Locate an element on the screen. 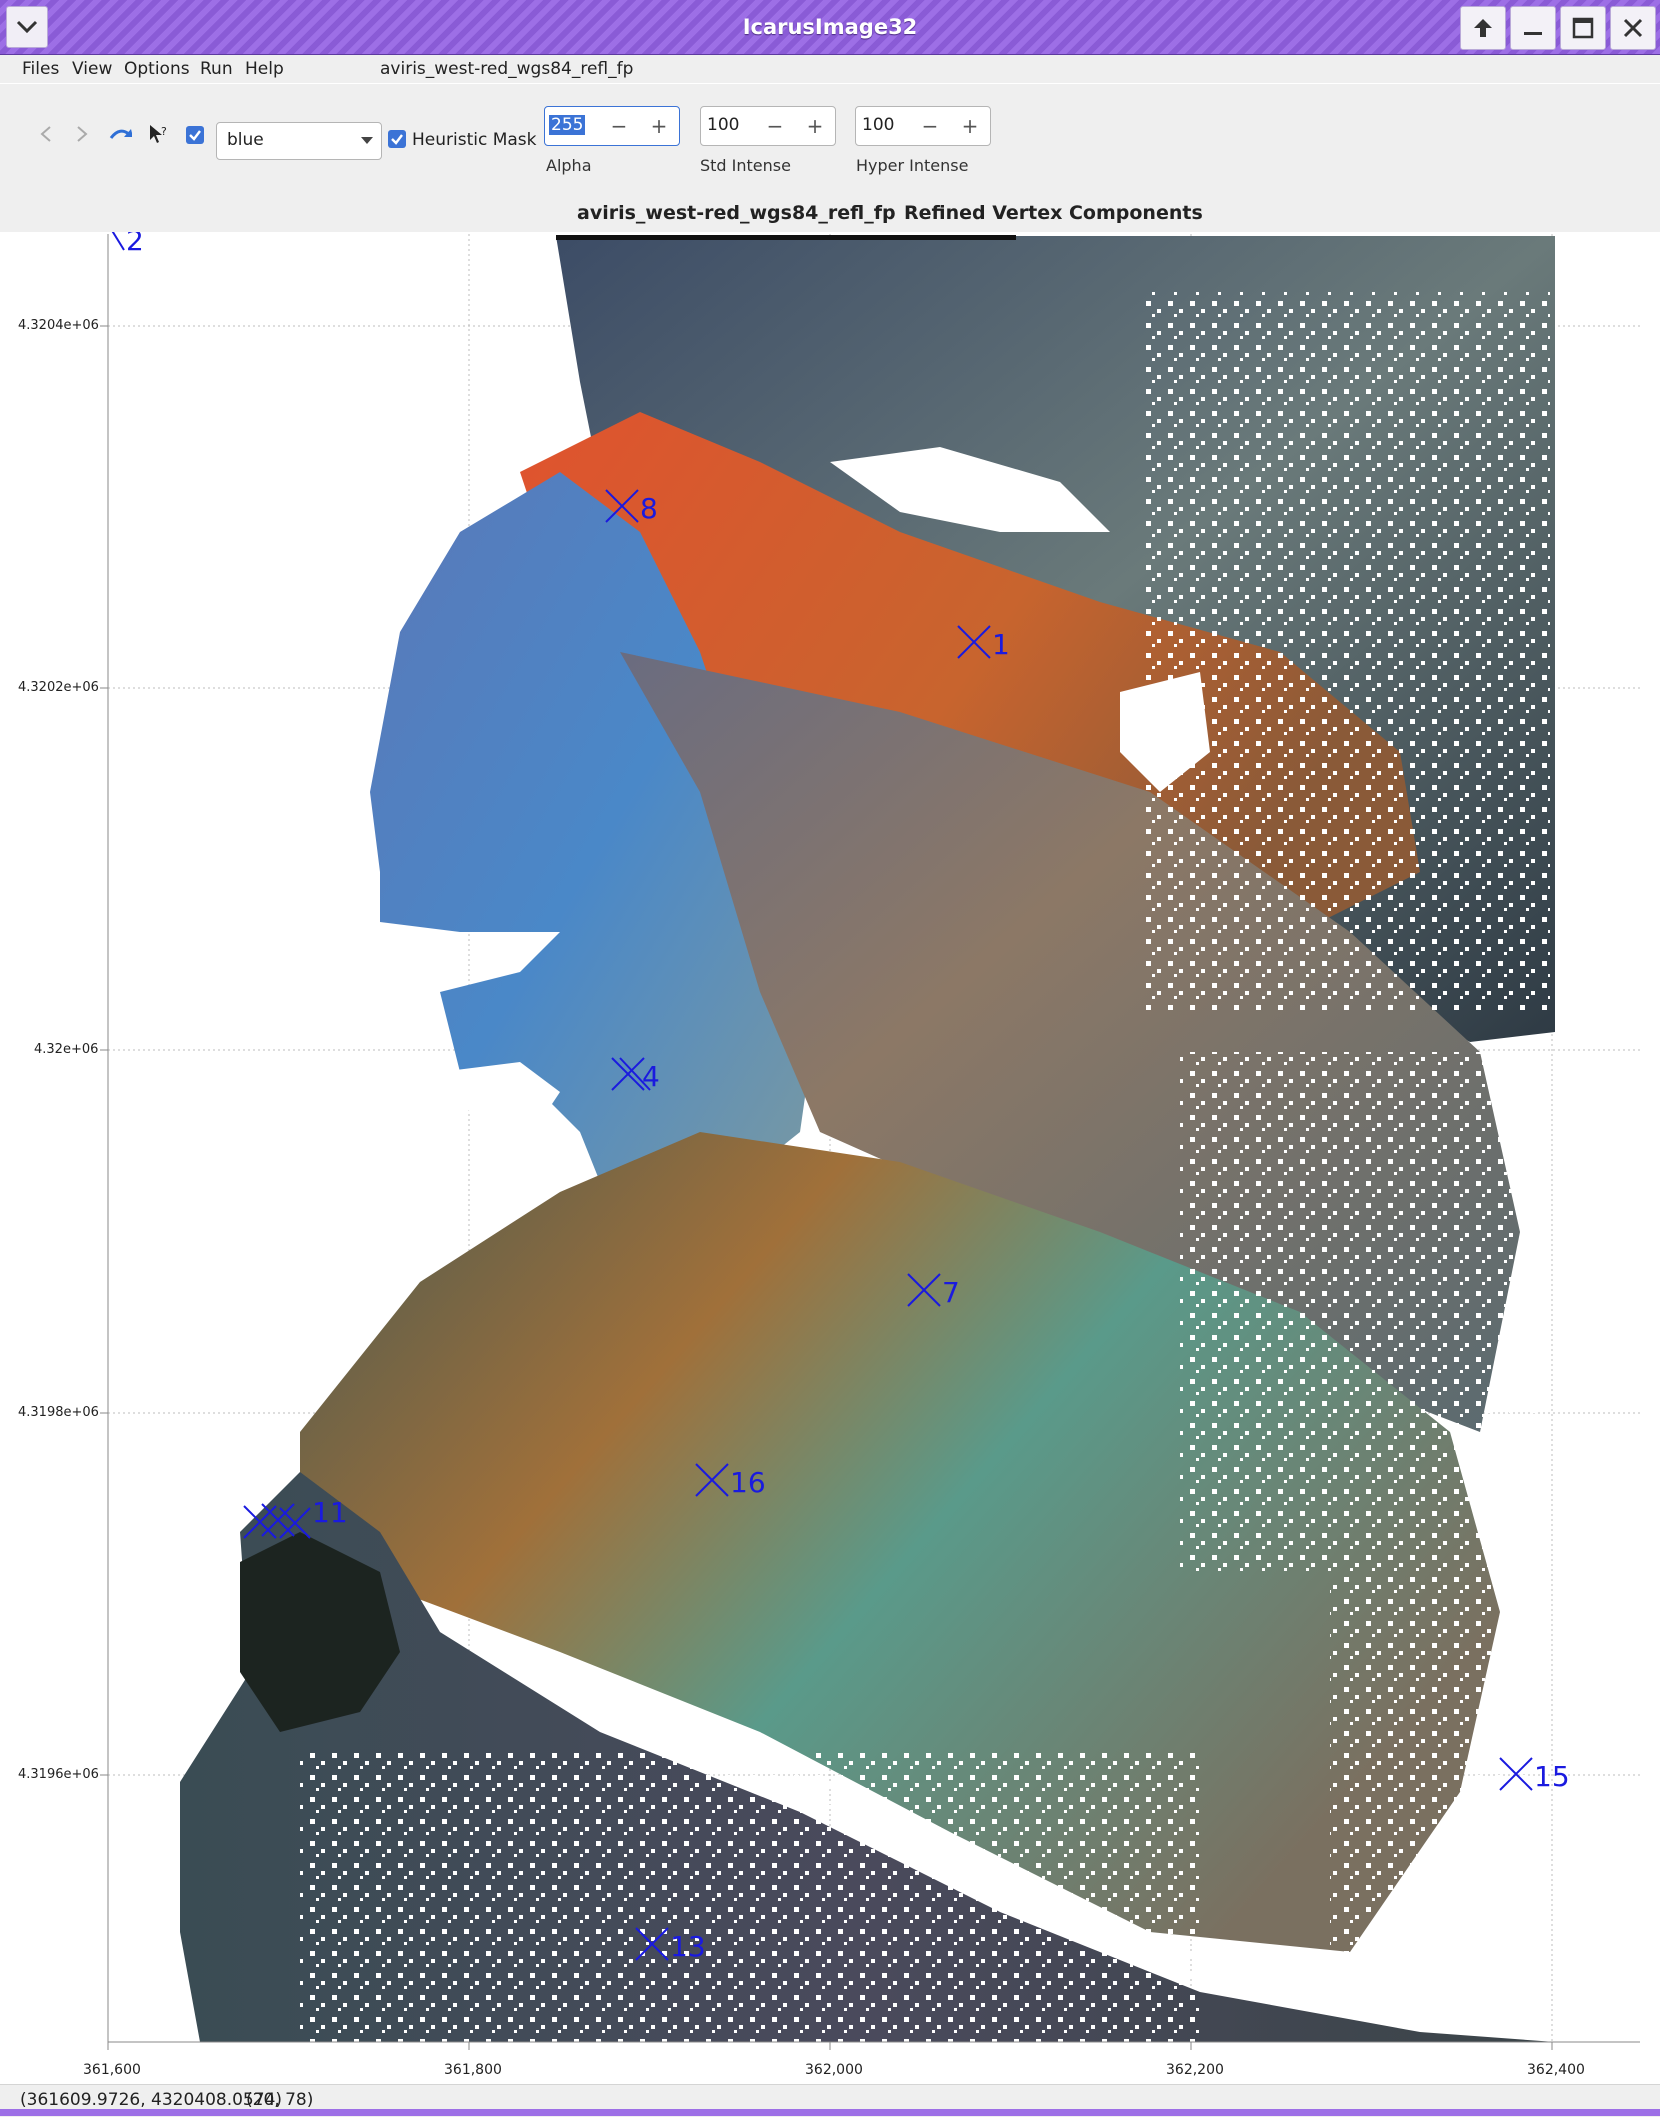  vertex-marker-label: 11 is located at coordinates (330, 1512).